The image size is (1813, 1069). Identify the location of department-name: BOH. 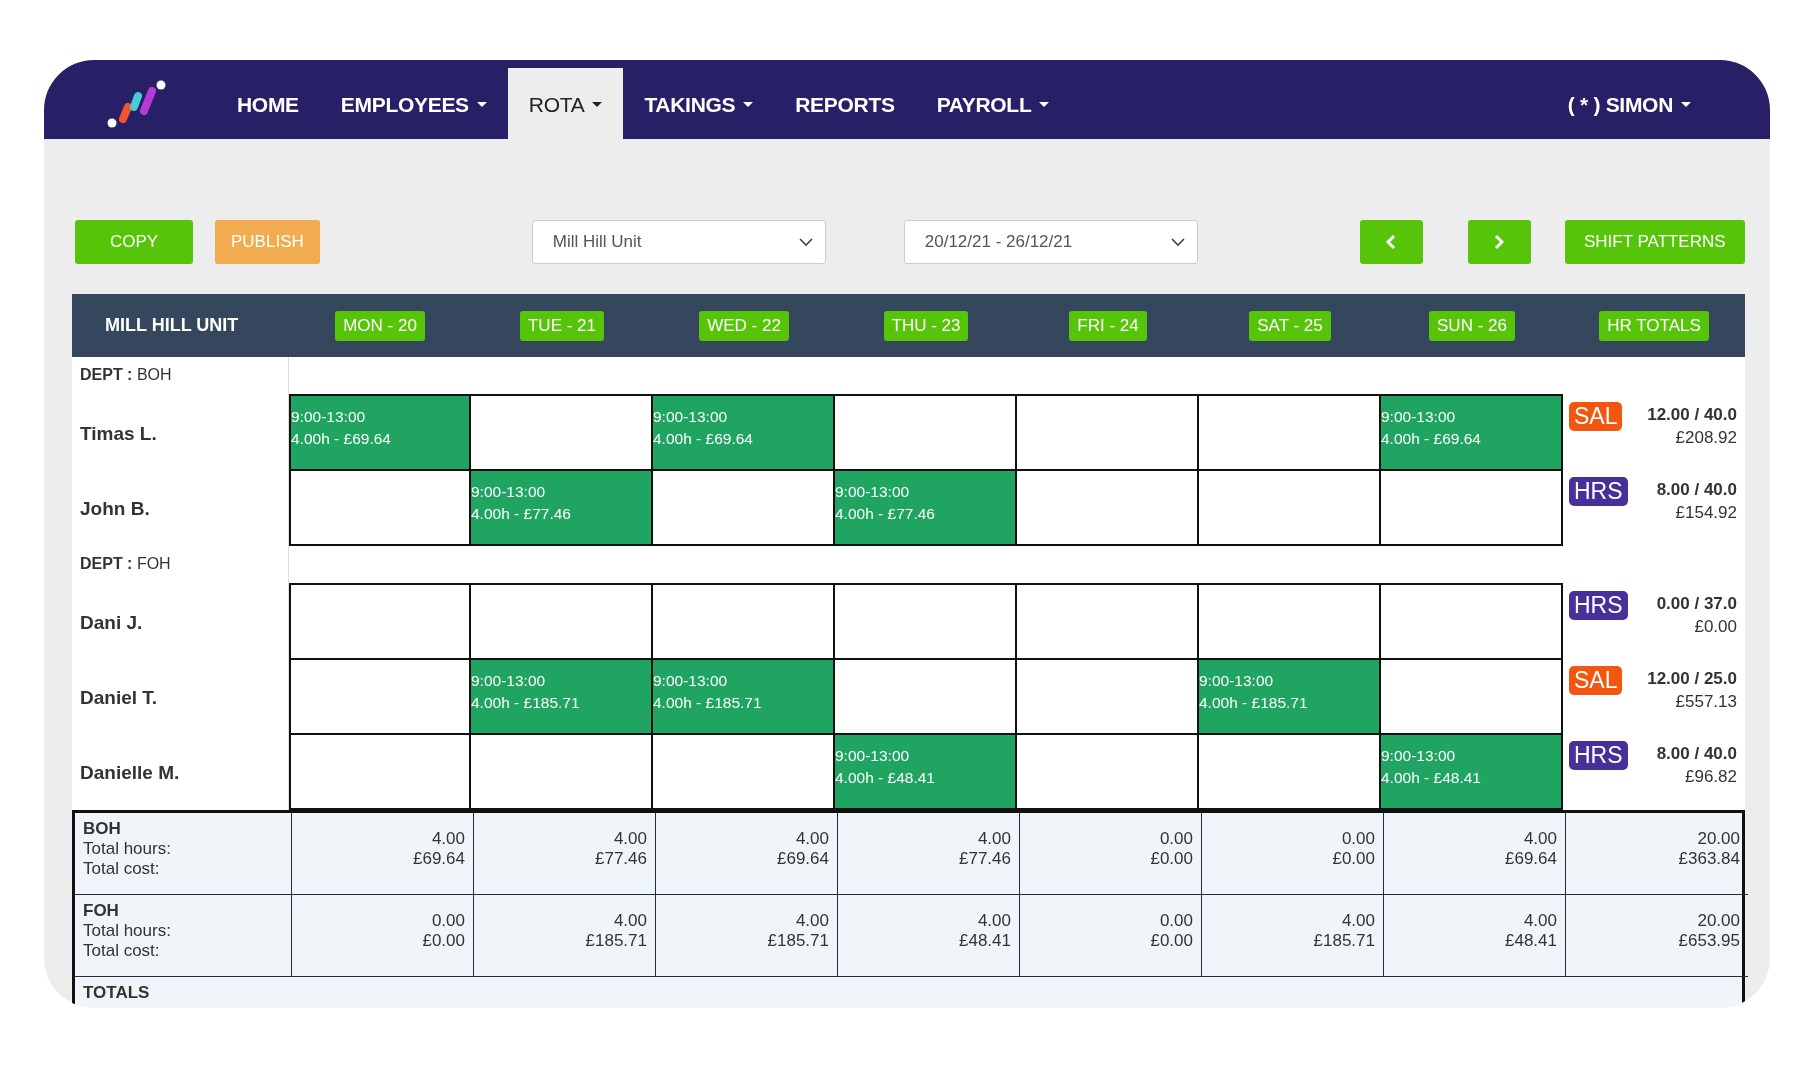
(102, 829).